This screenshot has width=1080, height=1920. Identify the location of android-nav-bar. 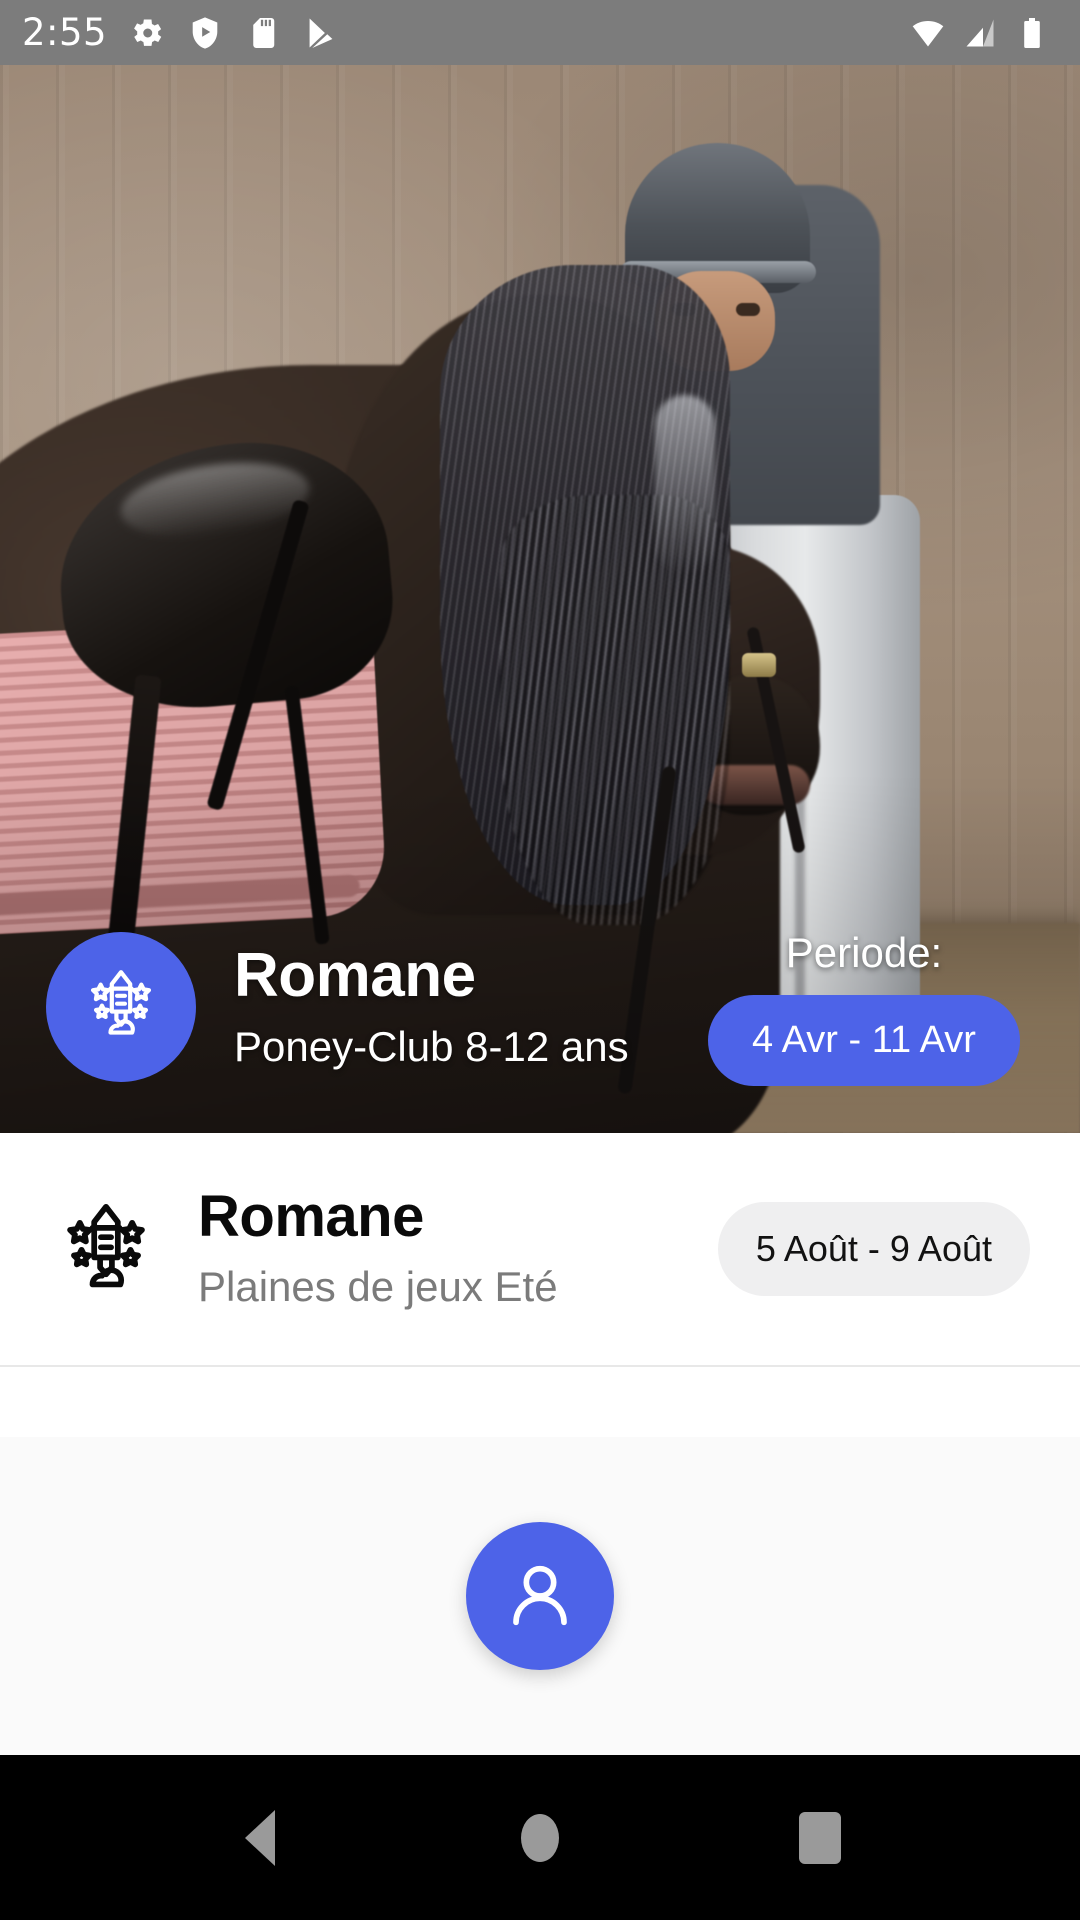
(540, 1837).